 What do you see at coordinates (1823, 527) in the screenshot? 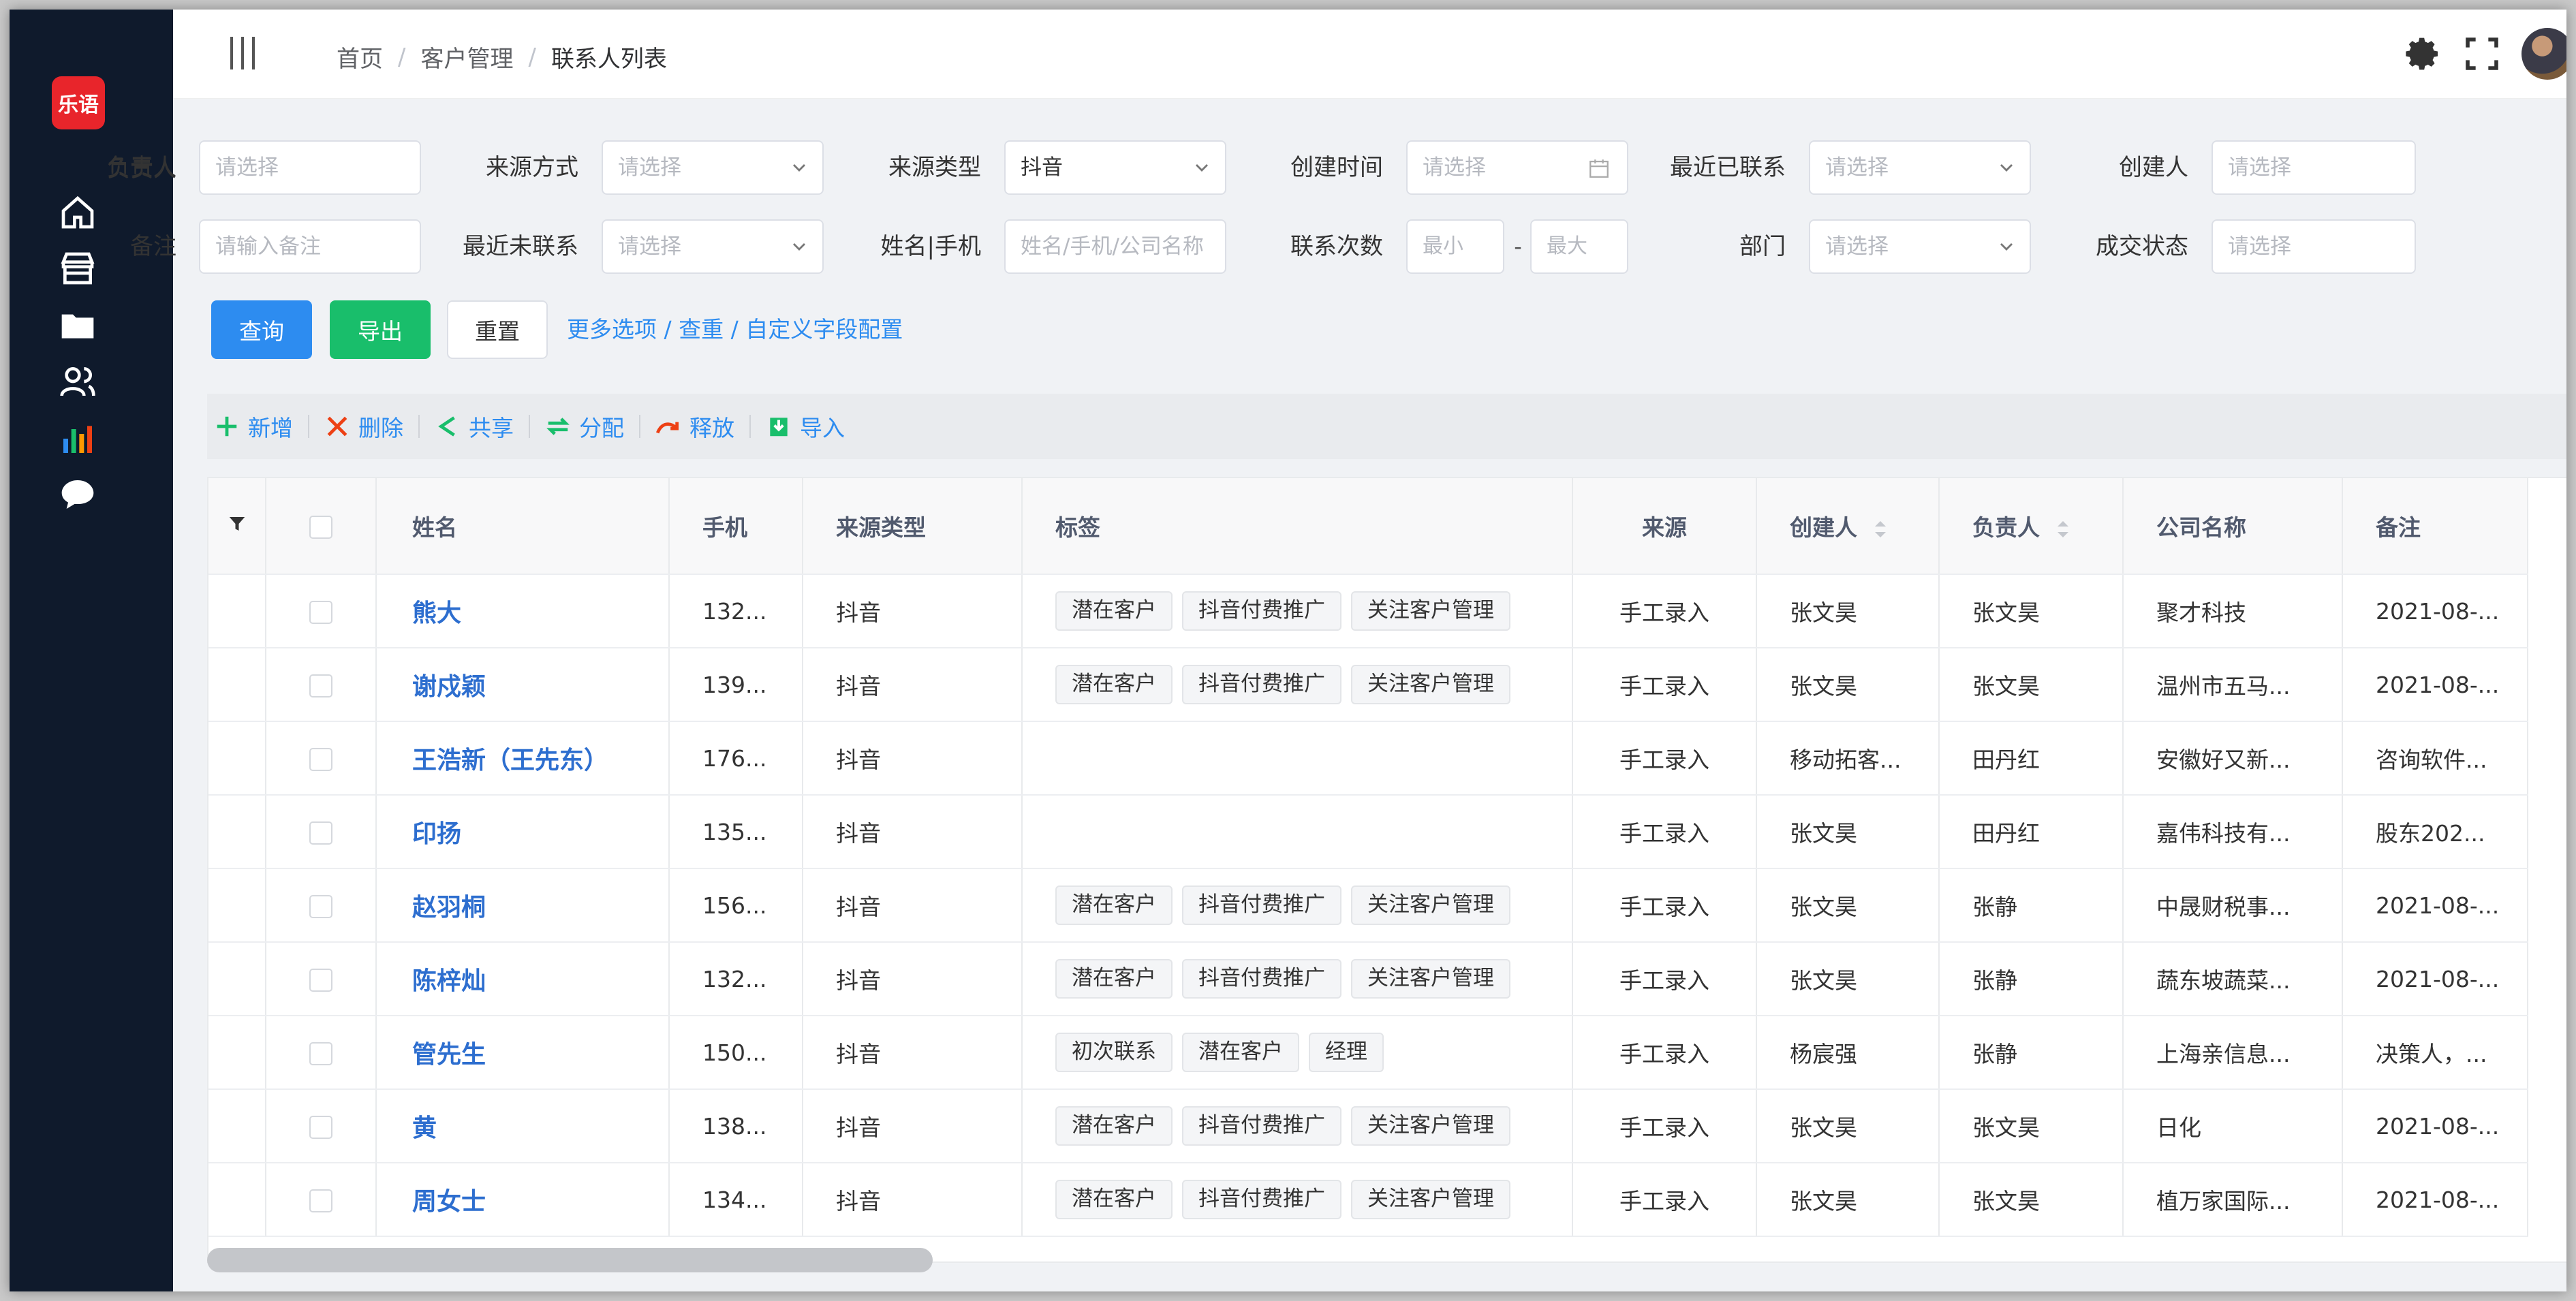
I see `col-creator-label: 创建人` at bounding box center [1823, 527].